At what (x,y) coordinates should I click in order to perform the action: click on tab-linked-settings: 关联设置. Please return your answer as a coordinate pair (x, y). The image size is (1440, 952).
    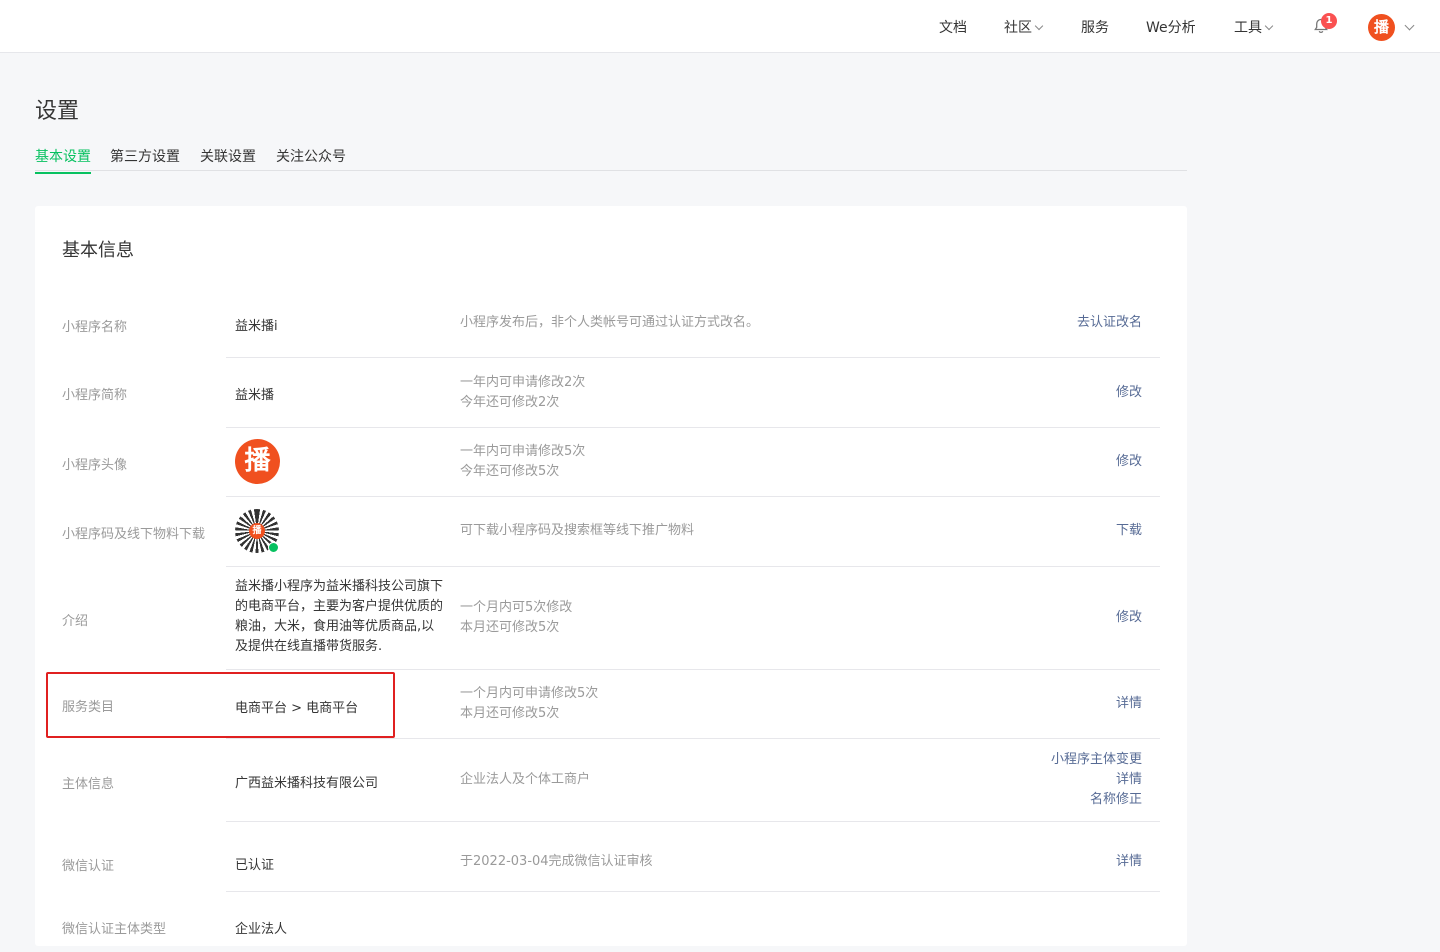
    Looking at the image, I should click on (228, 159).